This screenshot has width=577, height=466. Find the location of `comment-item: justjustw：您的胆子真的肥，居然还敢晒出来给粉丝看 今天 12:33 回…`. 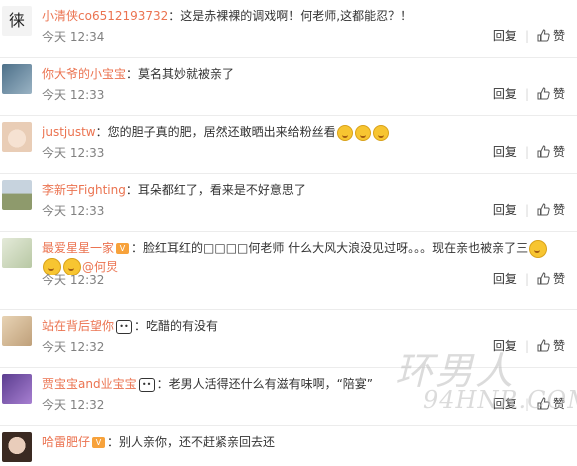

comment-item: justjustw：您的胆子真的肥，居然还敢晒出来给粉丝看 今天 12:33 回… is located at coordinates (288, 145).